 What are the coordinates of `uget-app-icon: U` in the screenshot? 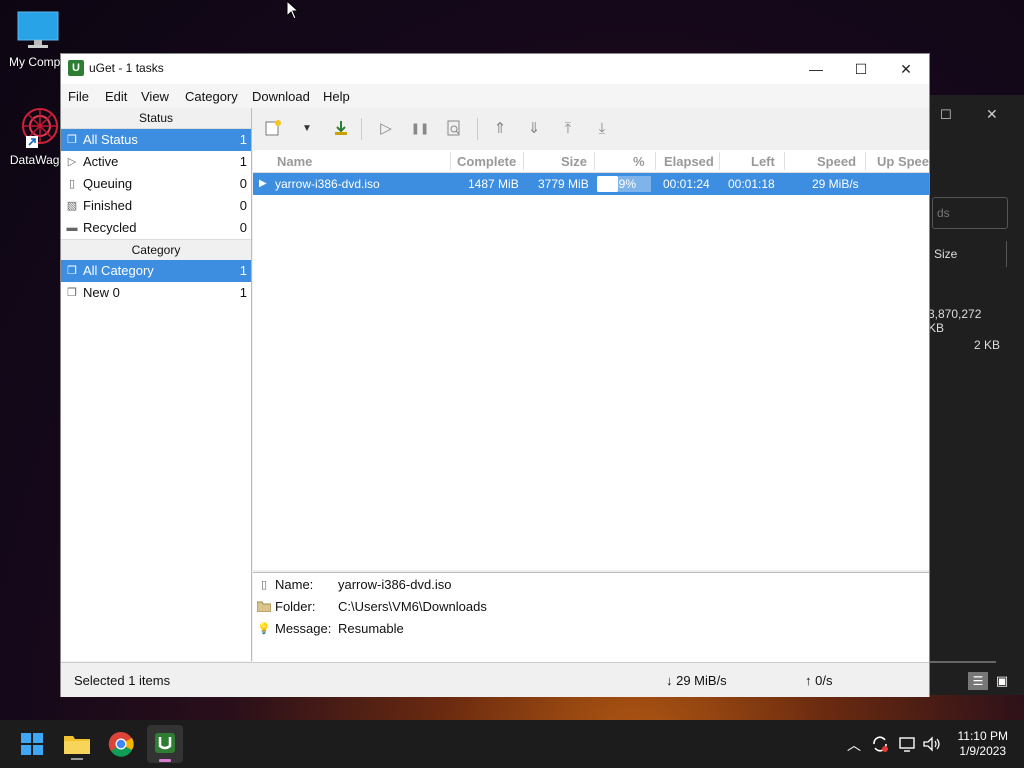 It's located at (76, 68).